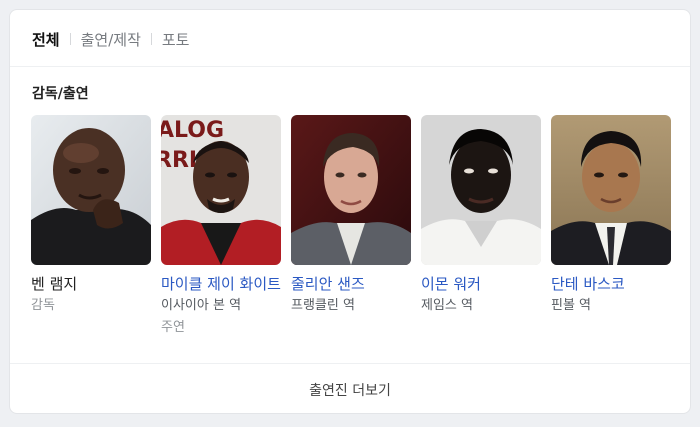 The height and width of the screenshot is (427, 700). Describe the element at coordinates (192, 130) in the screenshot. I see `svg-text: ALOG` at that location.